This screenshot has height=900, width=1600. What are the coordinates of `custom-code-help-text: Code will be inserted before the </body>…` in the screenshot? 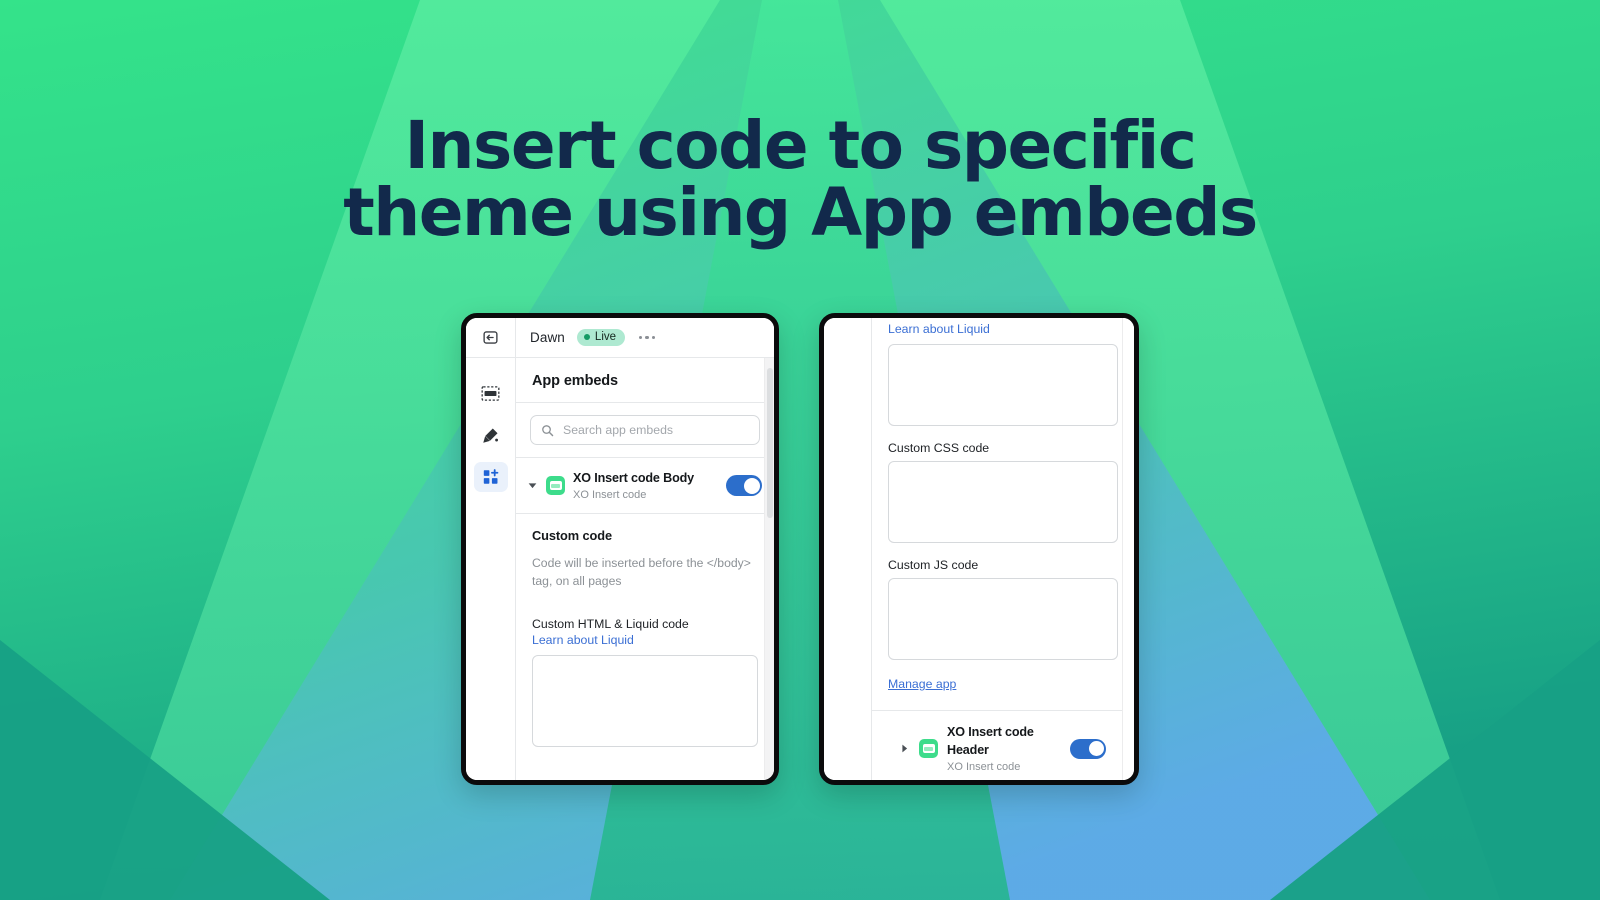 It's located at (641, 572).